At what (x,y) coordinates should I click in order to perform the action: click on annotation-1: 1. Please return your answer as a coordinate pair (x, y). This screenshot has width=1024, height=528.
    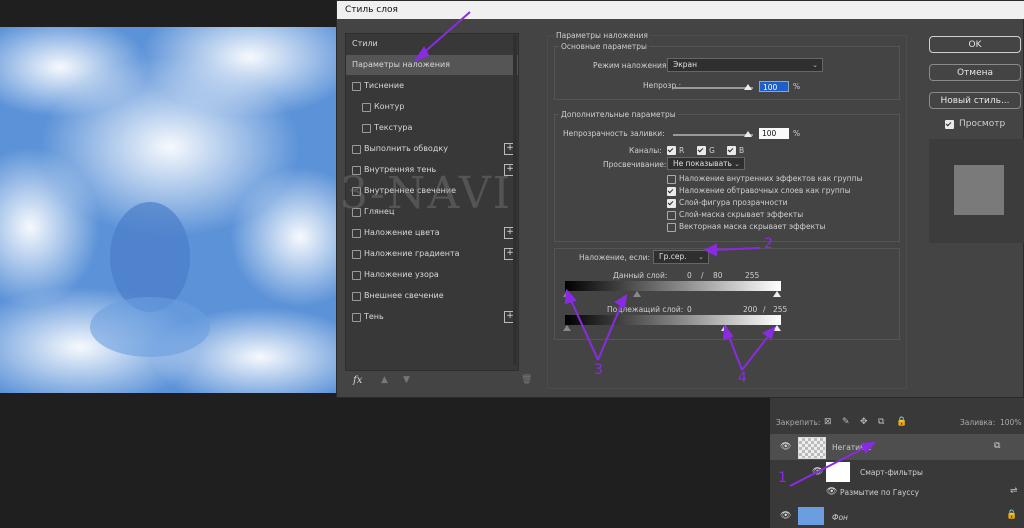
    Looking at the image, I should click on (782, 478).